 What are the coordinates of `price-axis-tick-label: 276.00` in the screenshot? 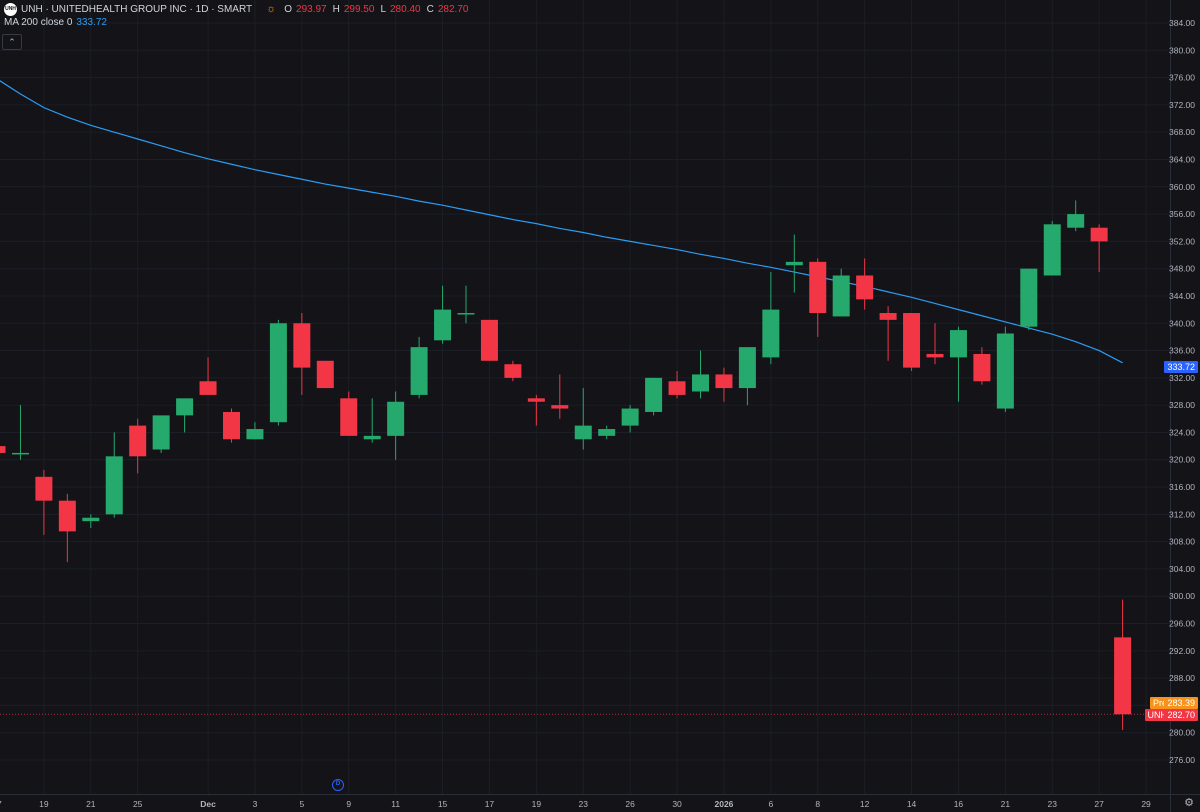 It's located at (1182, 760).